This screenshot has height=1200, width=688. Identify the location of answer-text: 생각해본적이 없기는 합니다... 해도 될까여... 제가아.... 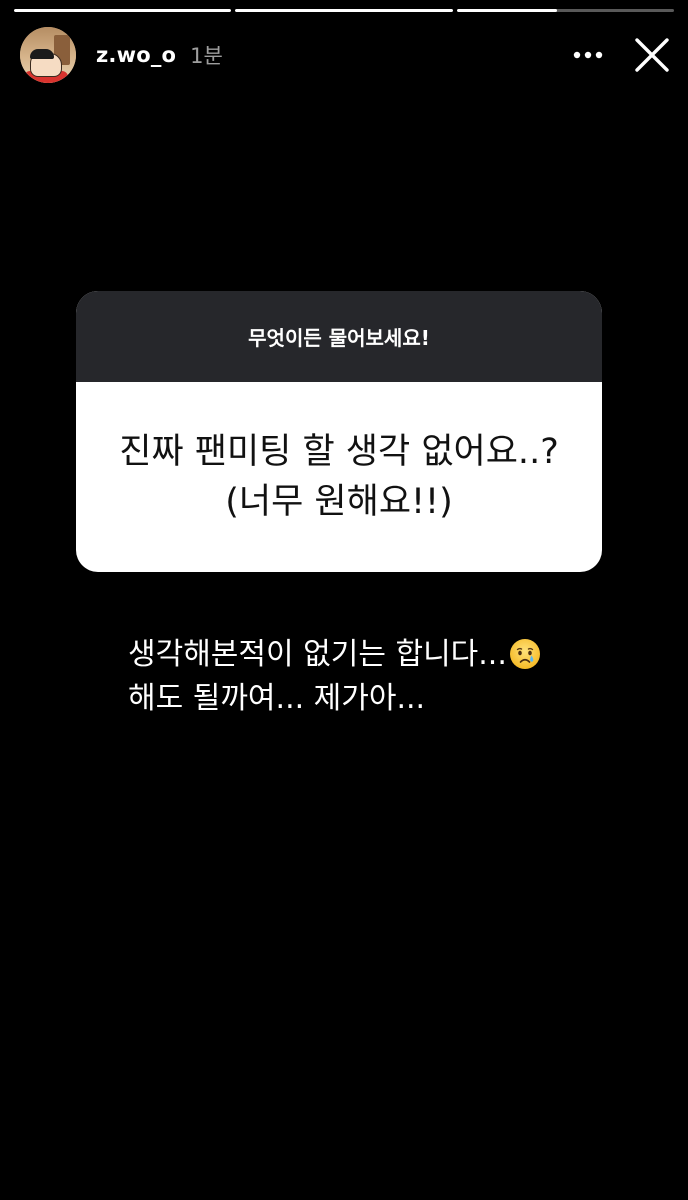
(378, 677).